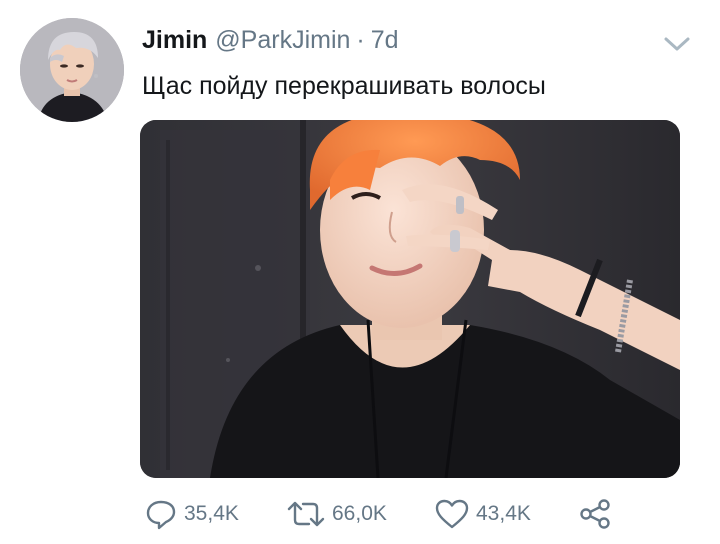  I want to click on share-icon, so click(595, 514).